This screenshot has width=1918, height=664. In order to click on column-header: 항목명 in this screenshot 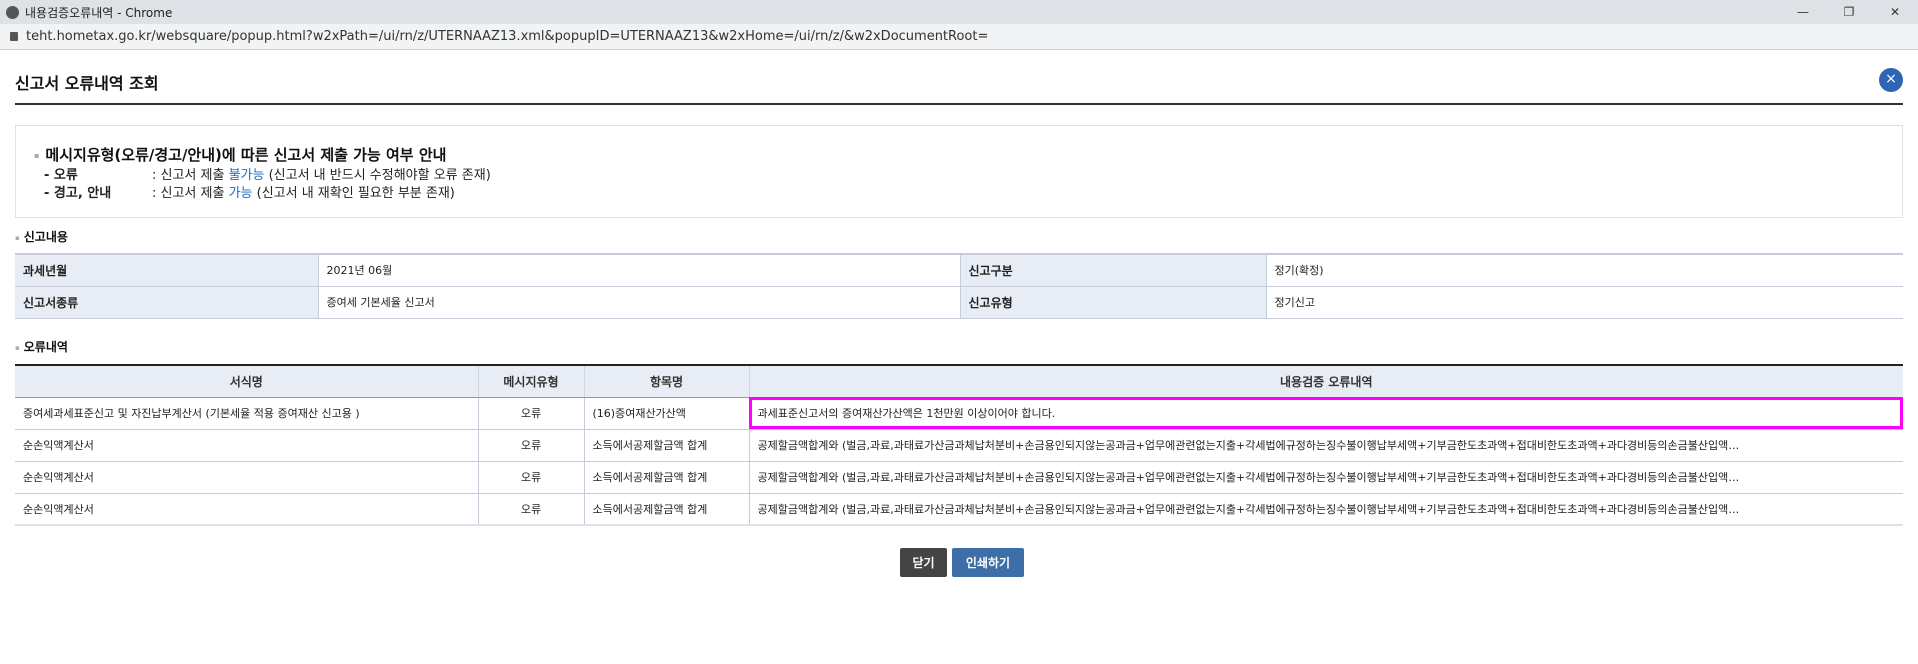, I will do `click(667, 381)`.